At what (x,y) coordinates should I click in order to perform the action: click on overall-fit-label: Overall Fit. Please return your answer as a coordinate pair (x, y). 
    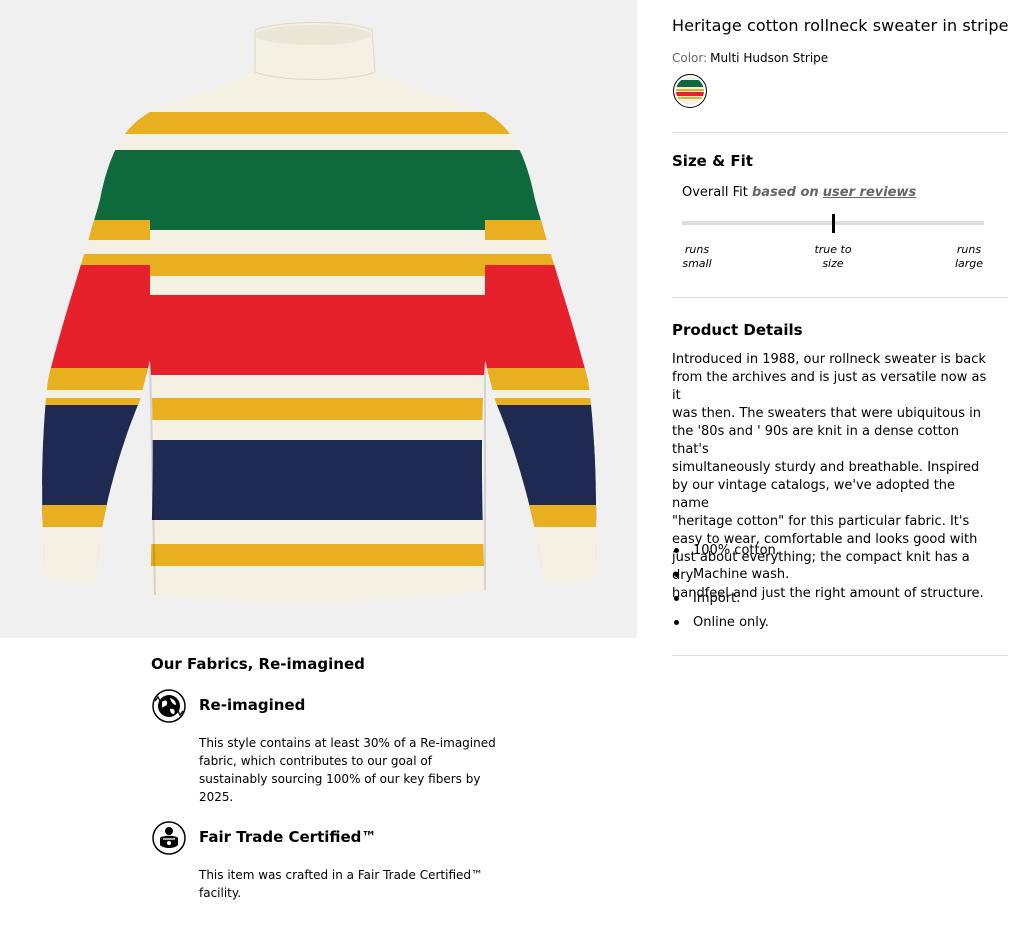
    Looking at the image, I should click on (715, 192).